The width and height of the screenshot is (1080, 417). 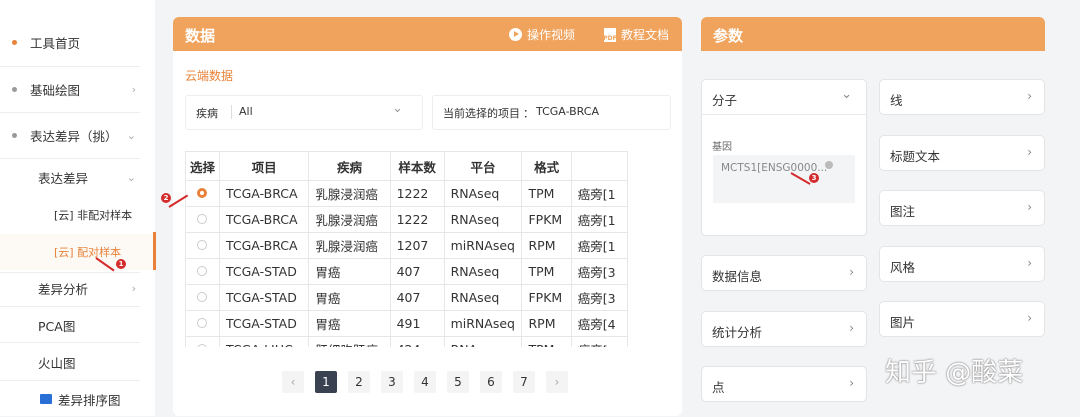 What do you see at coordinates (406, 297) in the screenshot?
I see `table-row: TCGA-STAD 胃癌 407 RNAseq FPKM 癌旁[3` at bounding box center [406, 297].